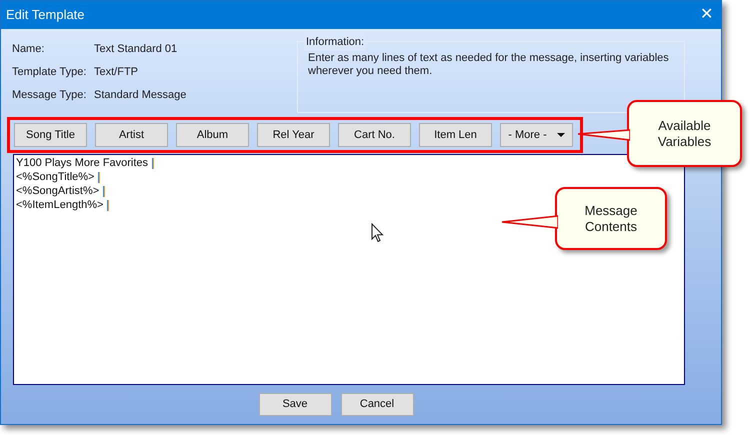 The width and height of the screenshot is (750, 435). What do you see at coordinates (55, 177) in the screenshot?
I see `message-line: <%SongTitle%>` at bounding box center [55, 177].